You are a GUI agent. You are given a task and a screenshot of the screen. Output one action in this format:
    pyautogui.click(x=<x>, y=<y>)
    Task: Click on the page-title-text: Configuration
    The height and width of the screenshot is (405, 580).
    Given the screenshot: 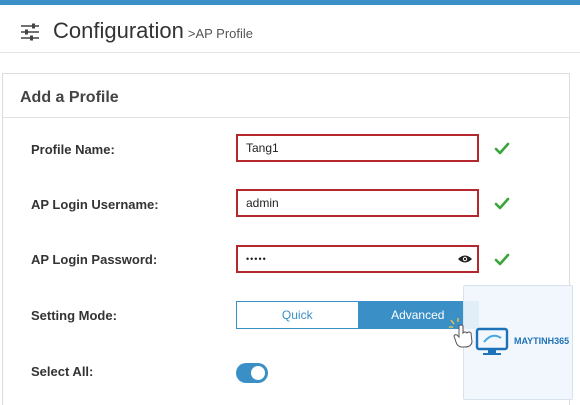 What is the action you would take?
    pyautogui.click(x=118, y=30)
    